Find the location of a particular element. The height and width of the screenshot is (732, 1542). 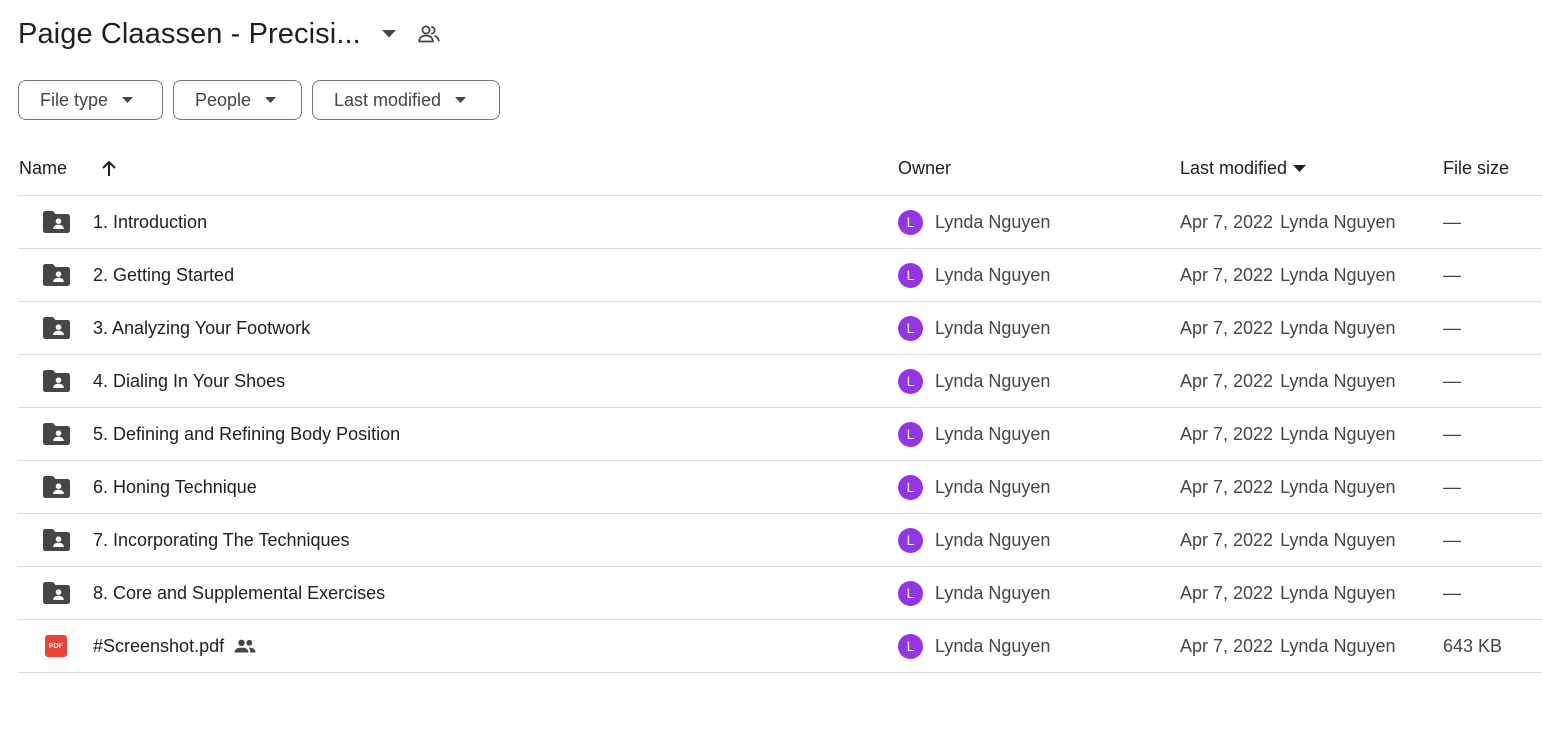

file-name: 8. Core and Supplemental Exercises is located at coordinates (239, 593).